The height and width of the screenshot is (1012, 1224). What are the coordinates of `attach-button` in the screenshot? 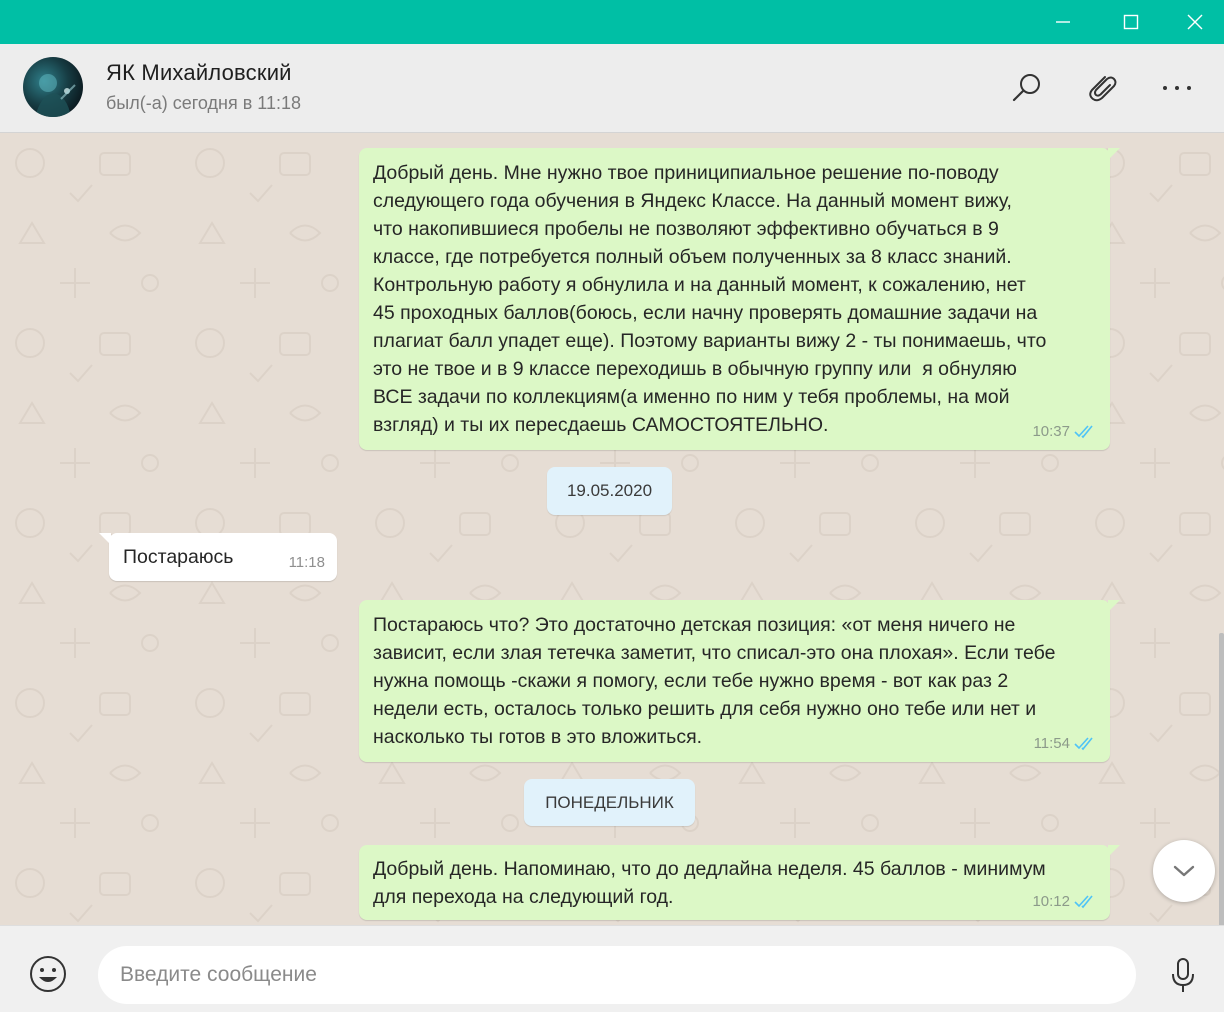 It's located at (1102, 88).